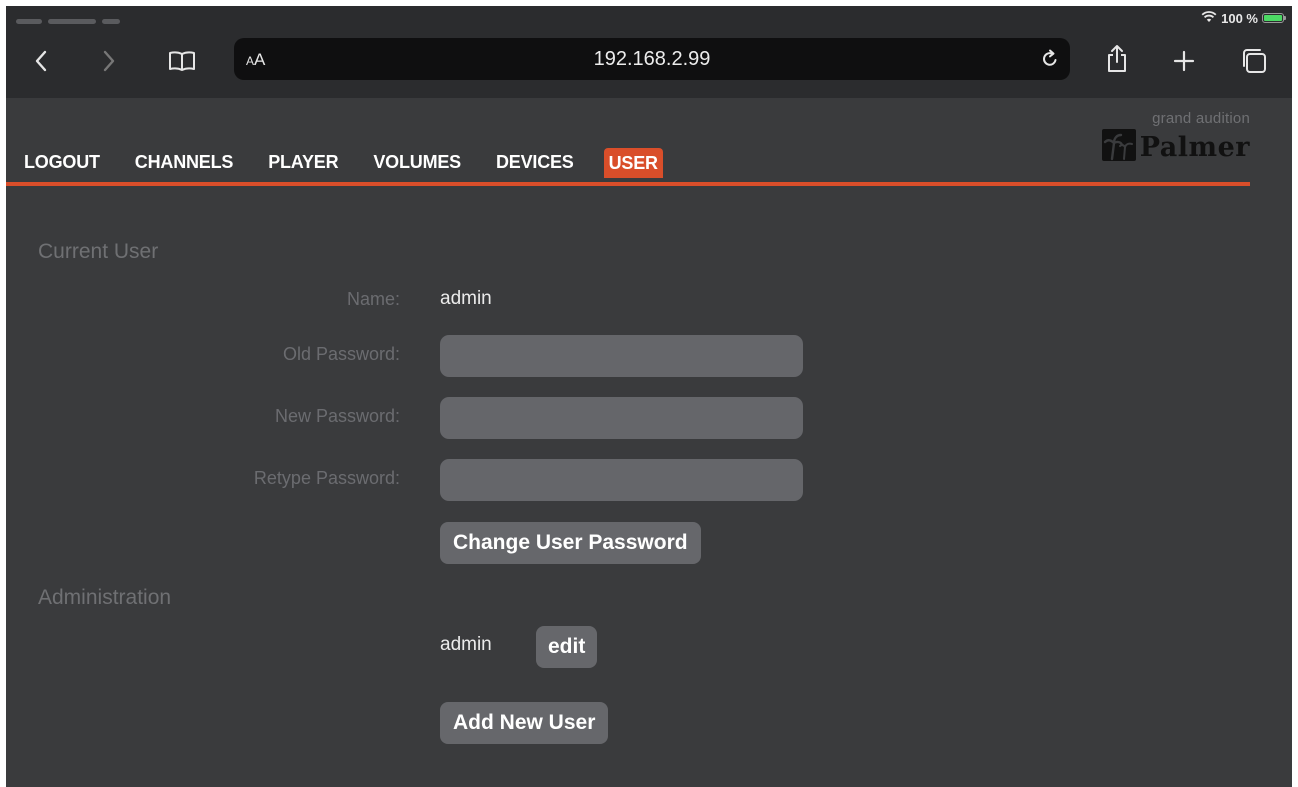 The image size is (1298, 787). I want to click on old-password-input, so click(621, 356).